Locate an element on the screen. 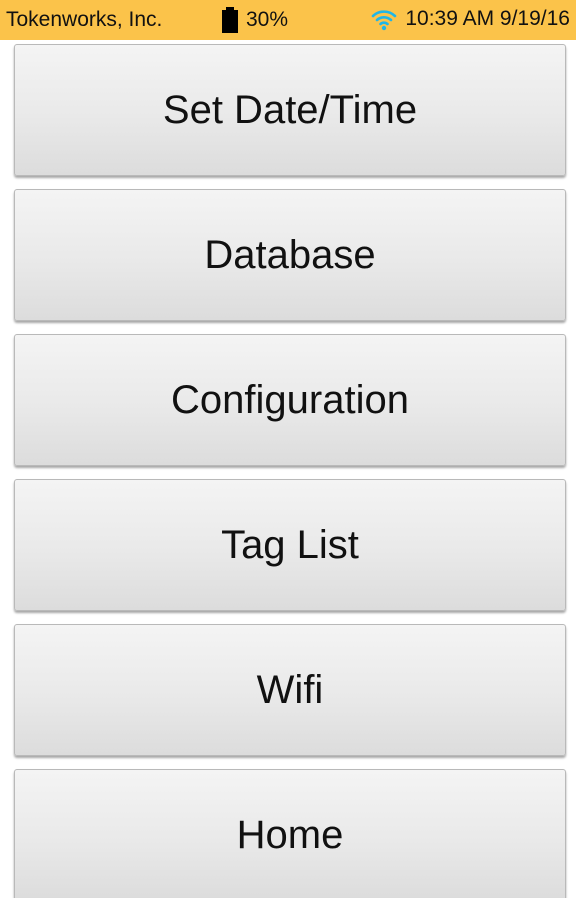 The image size is (576, 898). company-name: Tokenworks, Inc. is located at coordinates (84, 19).